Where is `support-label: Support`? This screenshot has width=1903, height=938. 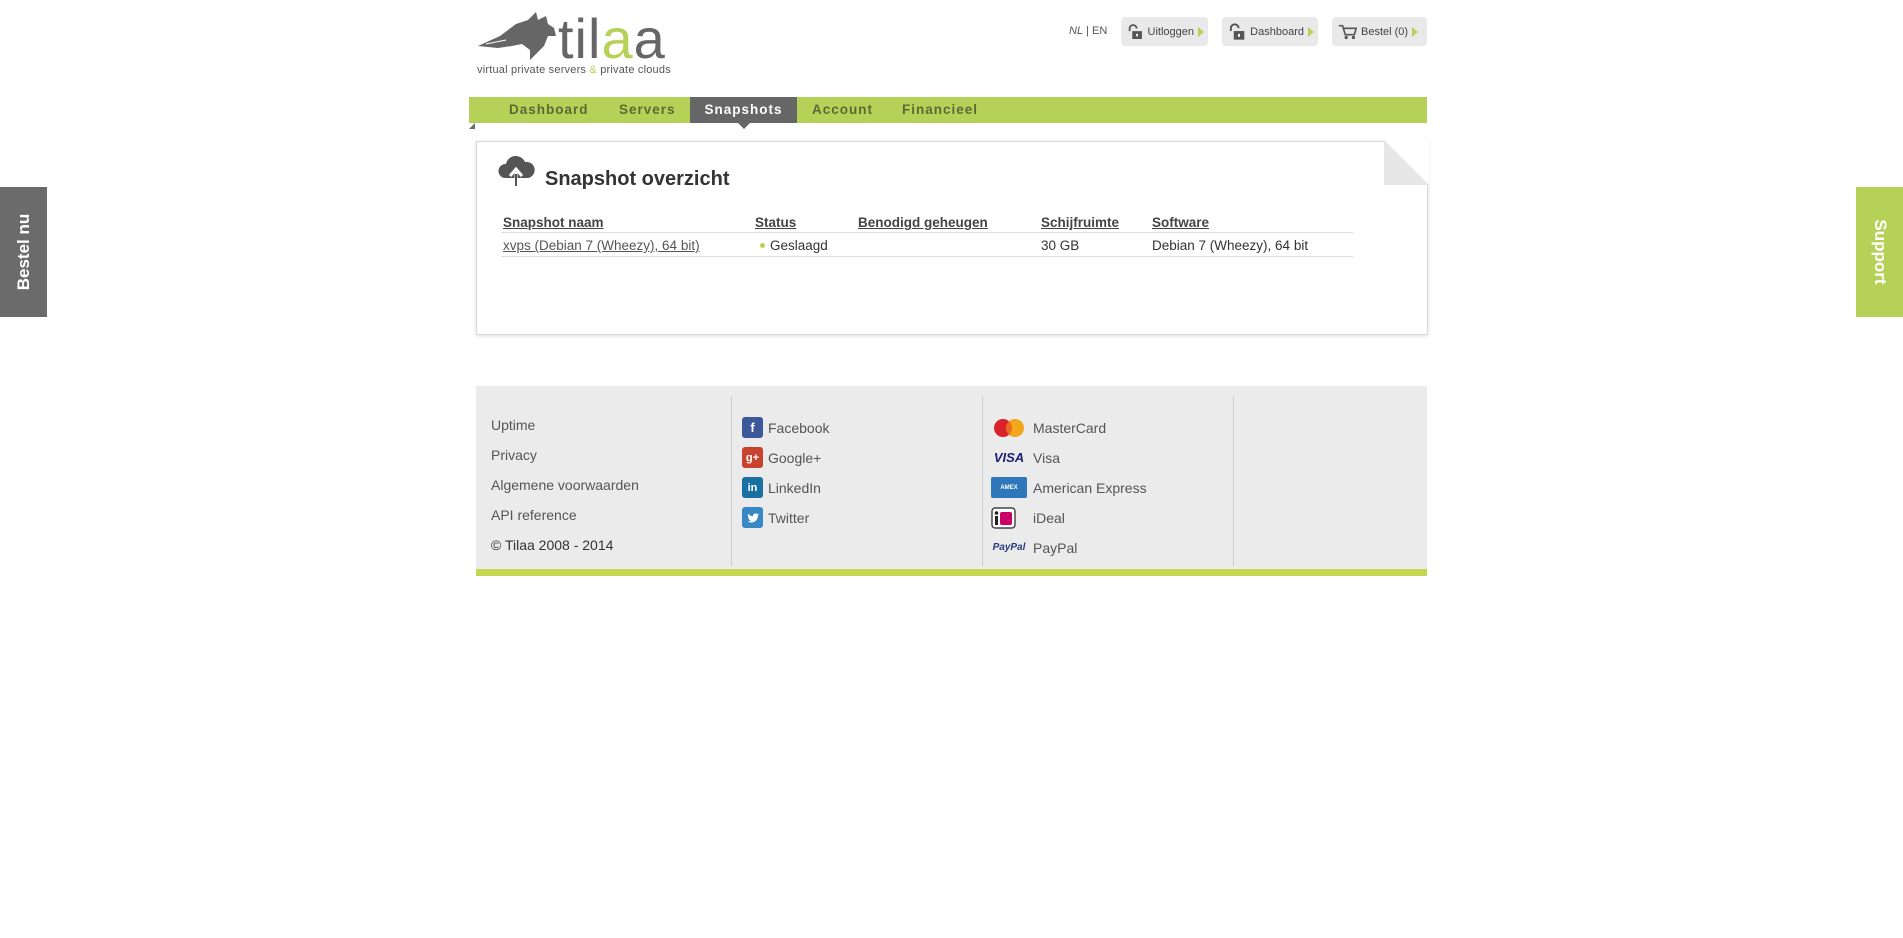
support-label: Support is located at coordinates (1880, 252).